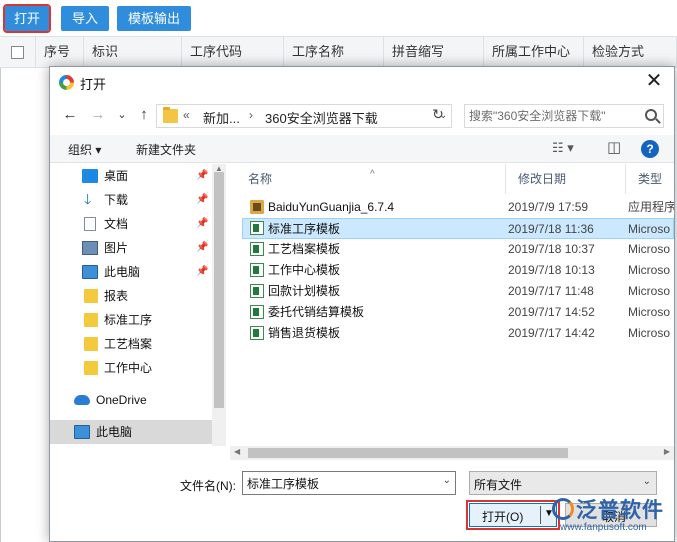 The image size is (677, 542). What do you see at coordinates (316, 312) in the screenshot?
I see `file-name: 委托代销结算模板` at bounding box center [316, 312].